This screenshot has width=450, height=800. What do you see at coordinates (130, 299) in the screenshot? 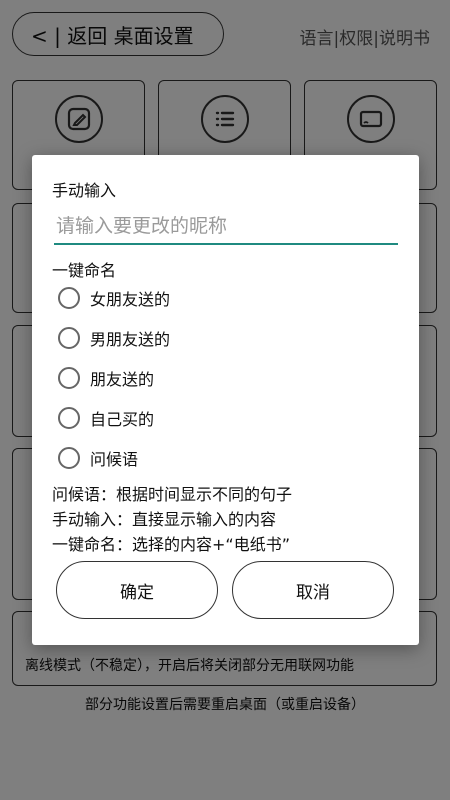
I see `option-label: 女朋友送的` at bounding box center [130, 299].